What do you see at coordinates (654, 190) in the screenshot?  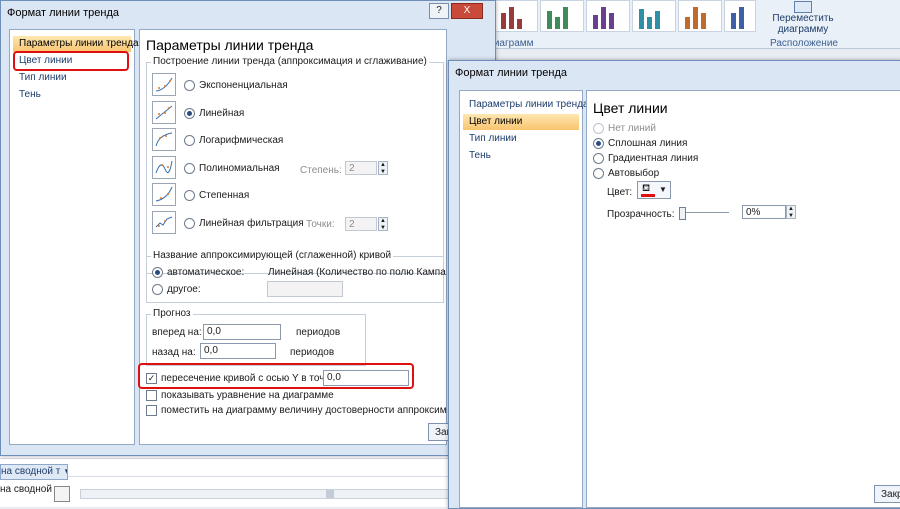 I see `color-picker-button: ⛾ ▼` at bounding box center [654, 190].